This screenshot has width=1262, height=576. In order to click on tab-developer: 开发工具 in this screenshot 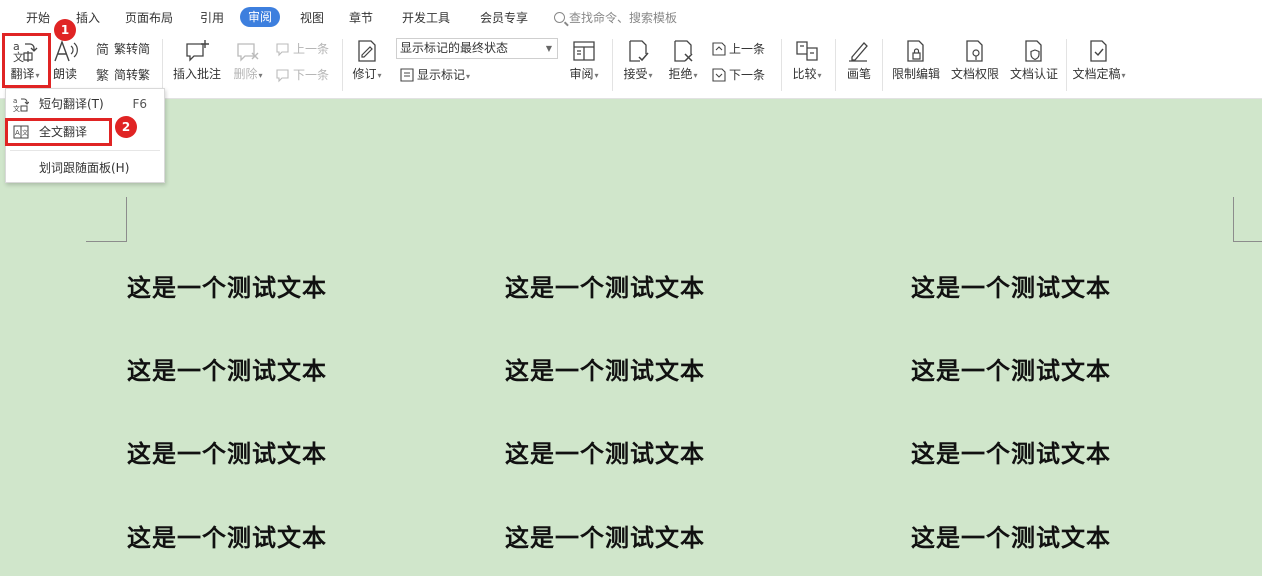, I will do `click(426, 18)`.